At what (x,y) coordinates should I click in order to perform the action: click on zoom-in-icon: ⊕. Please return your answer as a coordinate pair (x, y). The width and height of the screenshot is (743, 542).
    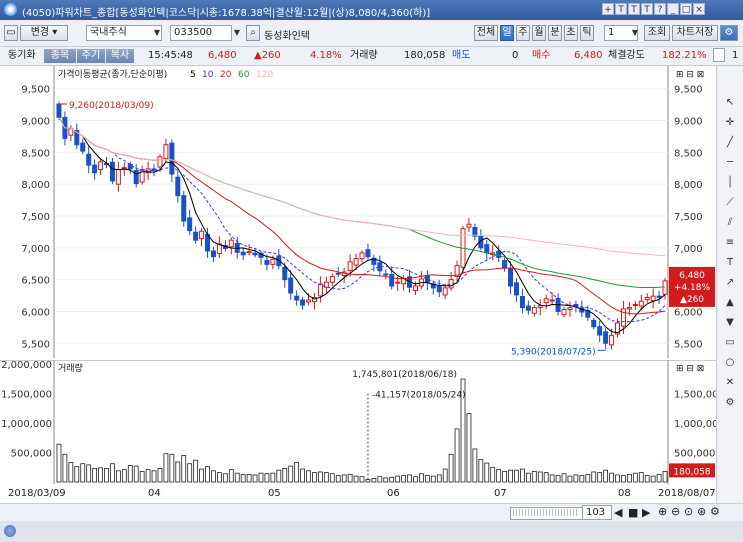
    Looking at the image, I should click on (662, 511).